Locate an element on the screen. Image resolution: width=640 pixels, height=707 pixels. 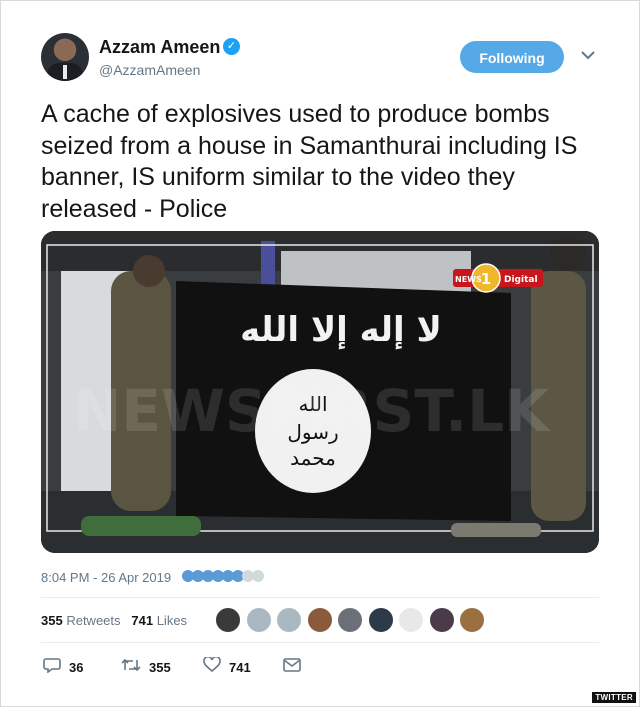
channel-prefix: NEWS is located at coordinates (468, 279).